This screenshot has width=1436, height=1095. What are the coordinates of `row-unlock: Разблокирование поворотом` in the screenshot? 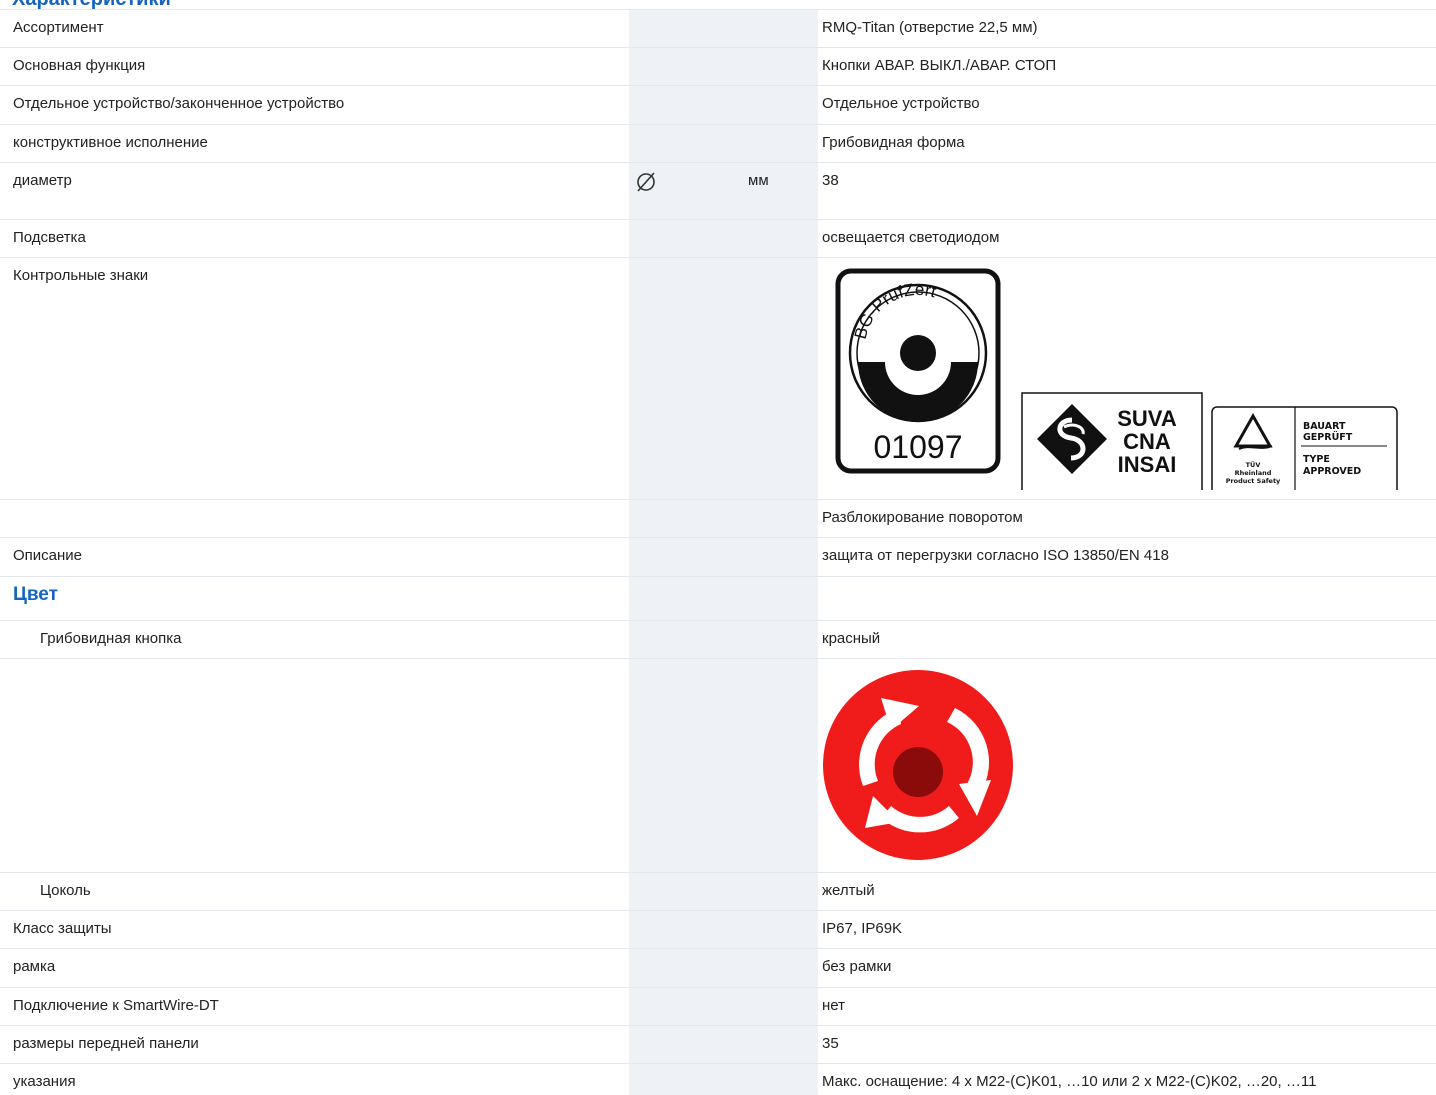 It's located at (718, 518).